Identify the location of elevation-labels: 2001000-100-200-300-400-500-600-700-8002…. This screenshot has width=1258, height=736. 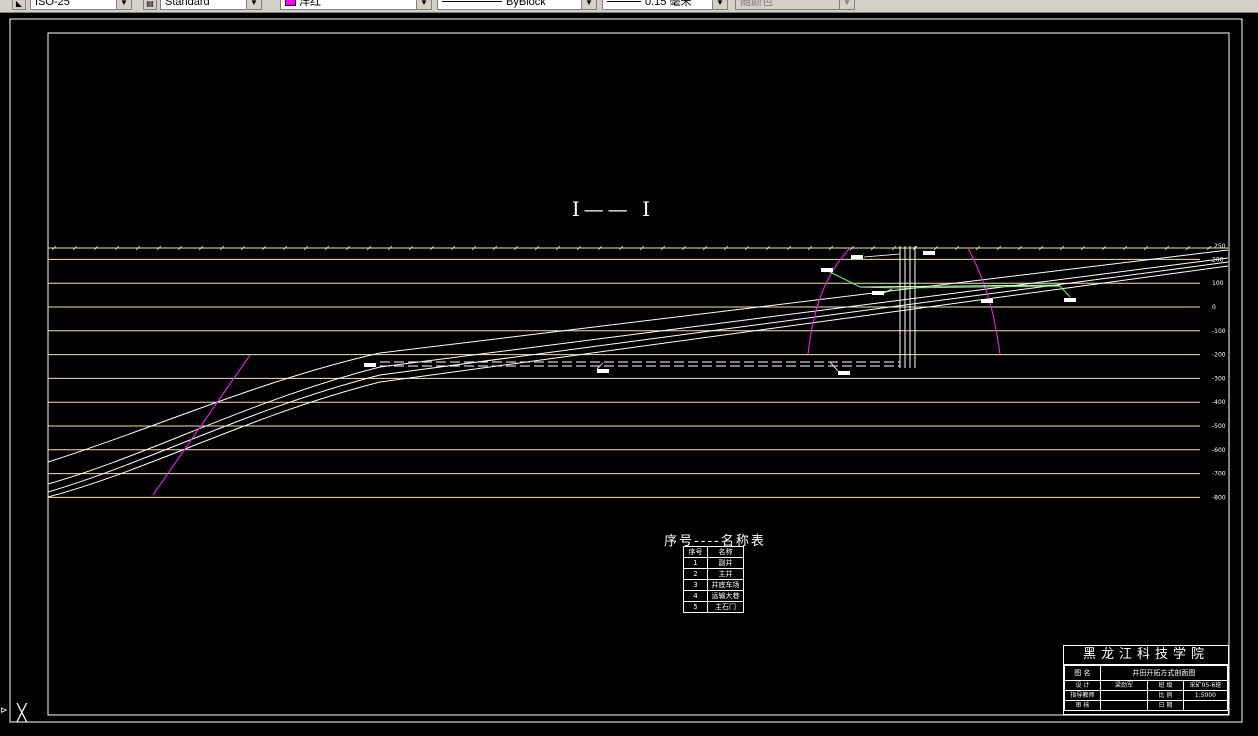
(1219, 372).